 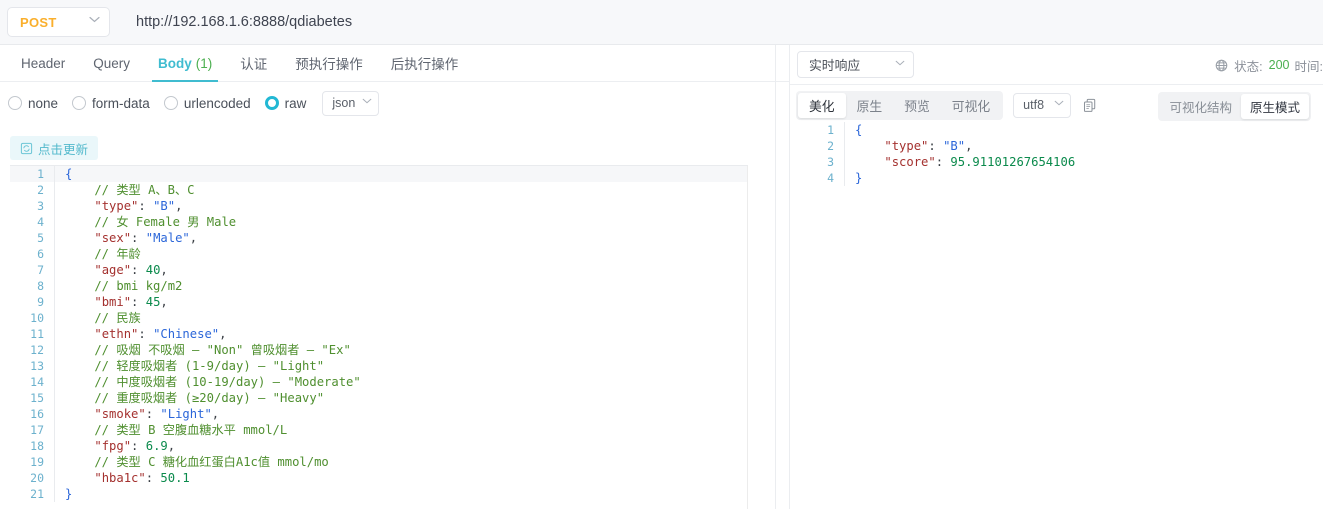 What do you see at coordinates (835, 65) in the screenshot?
I see `response-source-value: 实时响应` at bounding box center [835, 65].